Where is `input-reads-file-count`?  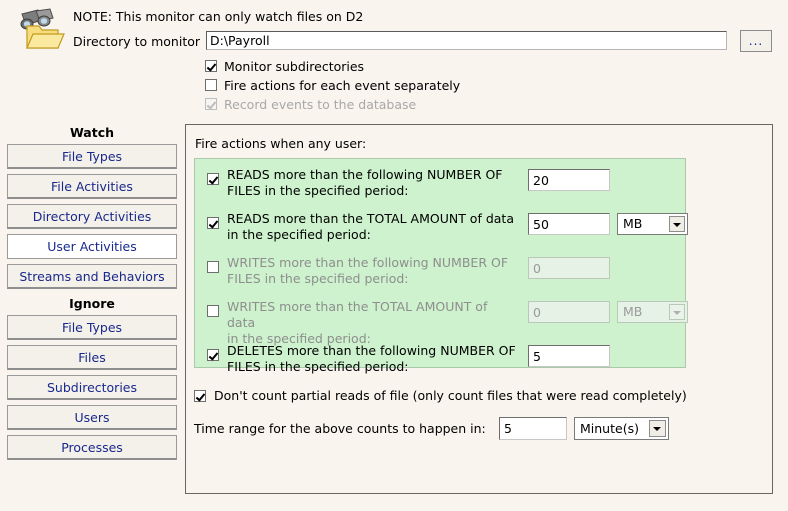 input-reads-file-count is located at coordinates (569, 180).